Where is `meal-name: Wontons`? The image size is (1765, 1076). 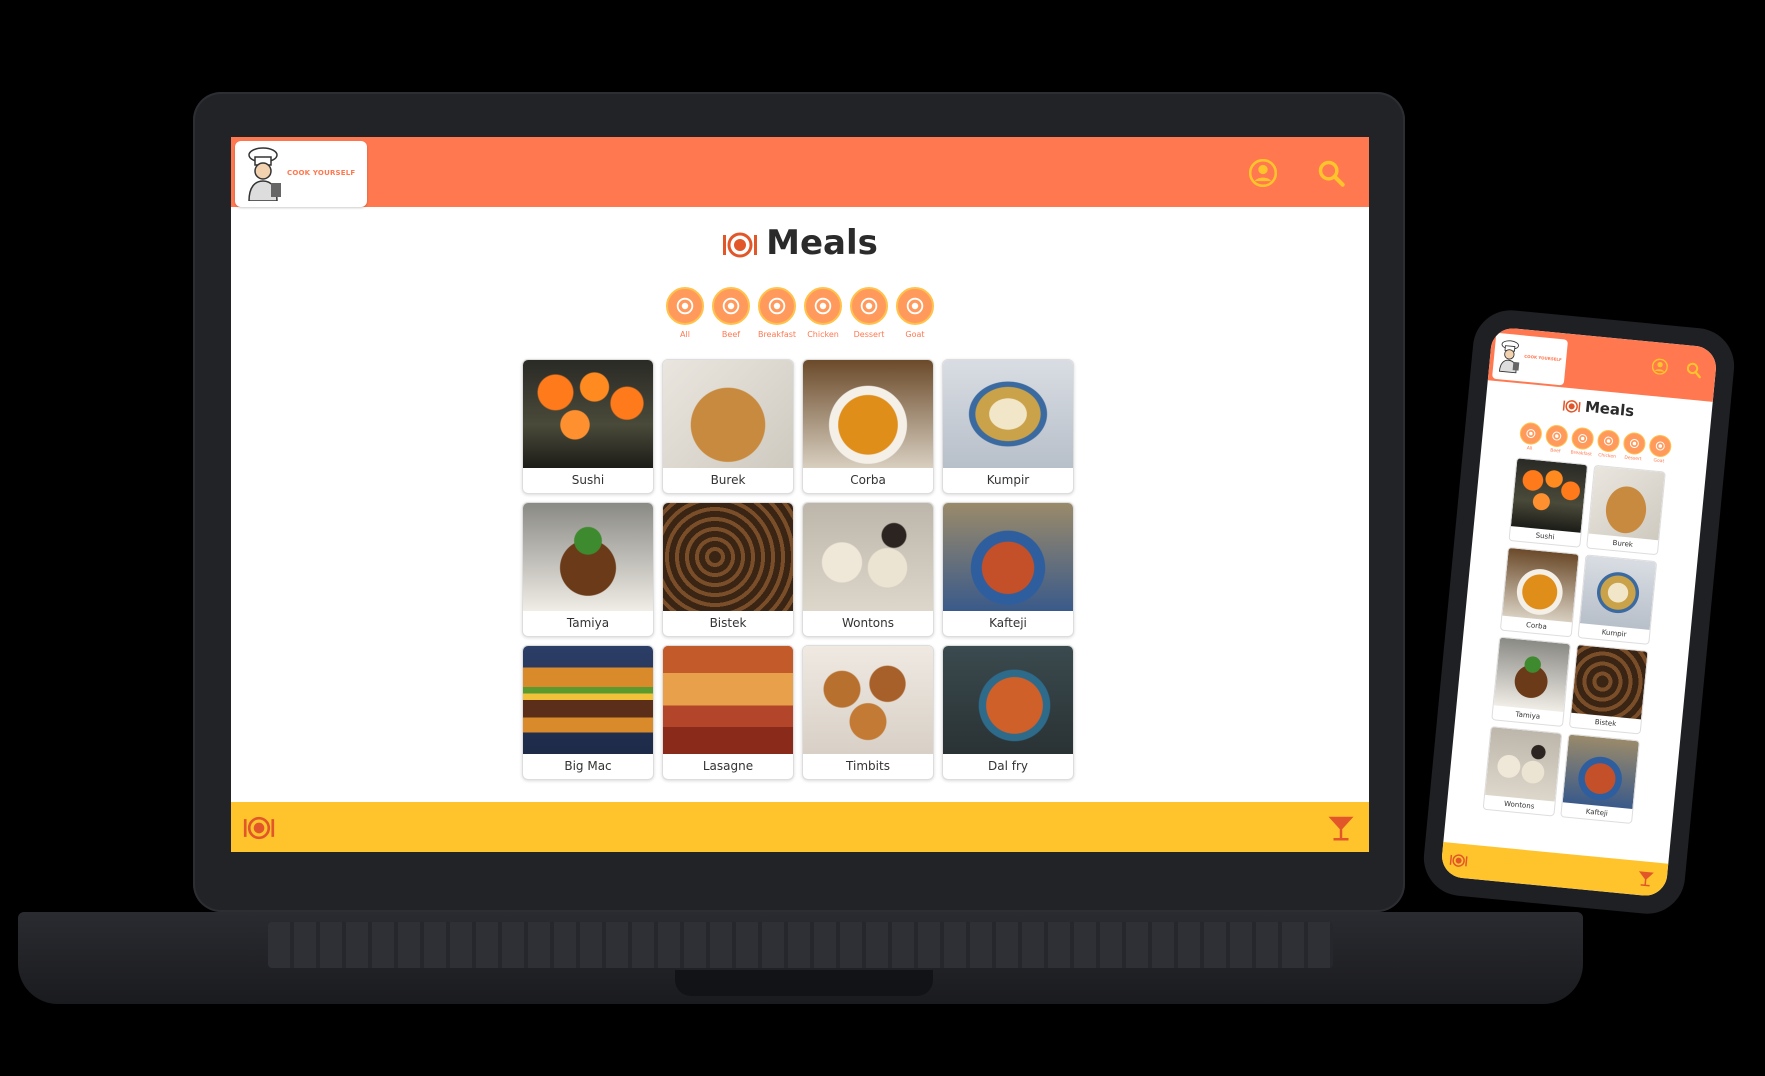 meal-name: Wontons is located at coordinates (867, 623).